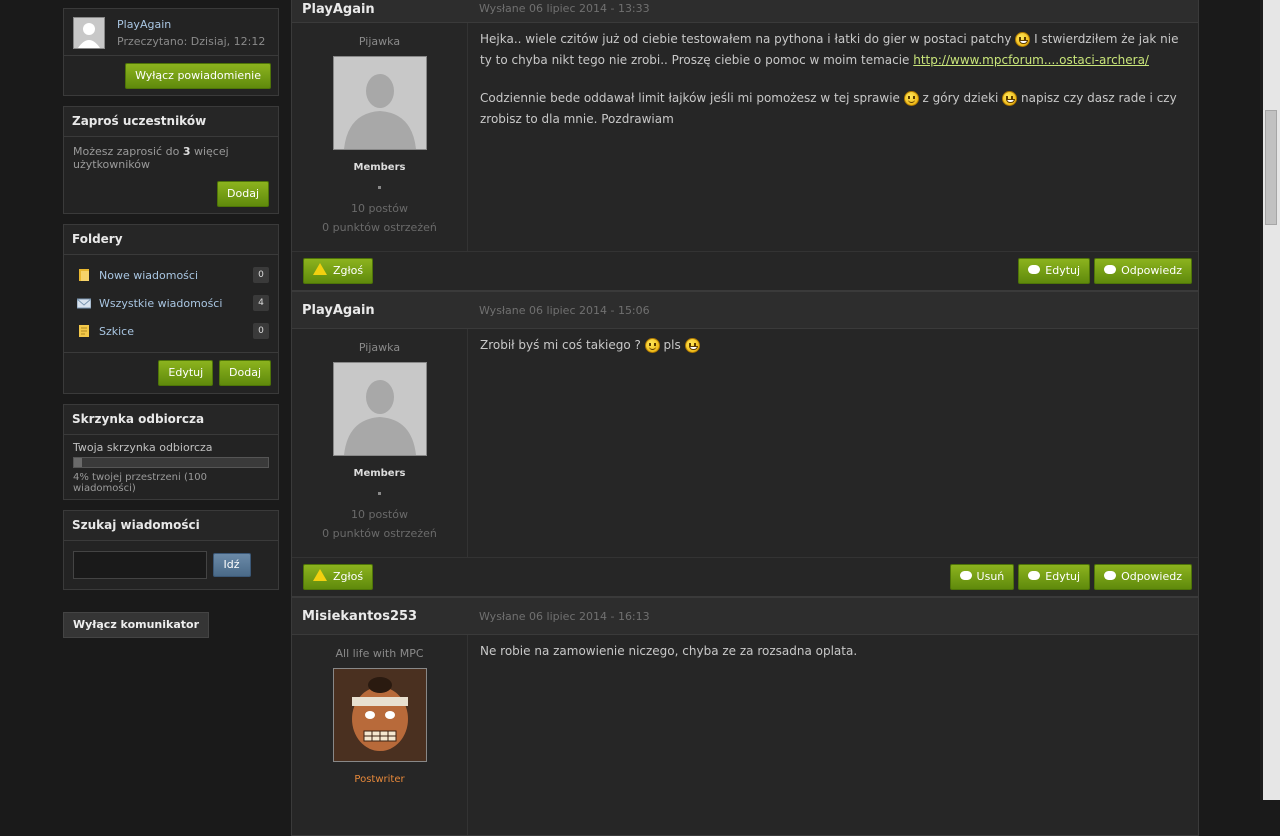  Describe the element at coordinates (379, 653) in the screenshot. I see `user-title: All life with MPC` at that location.